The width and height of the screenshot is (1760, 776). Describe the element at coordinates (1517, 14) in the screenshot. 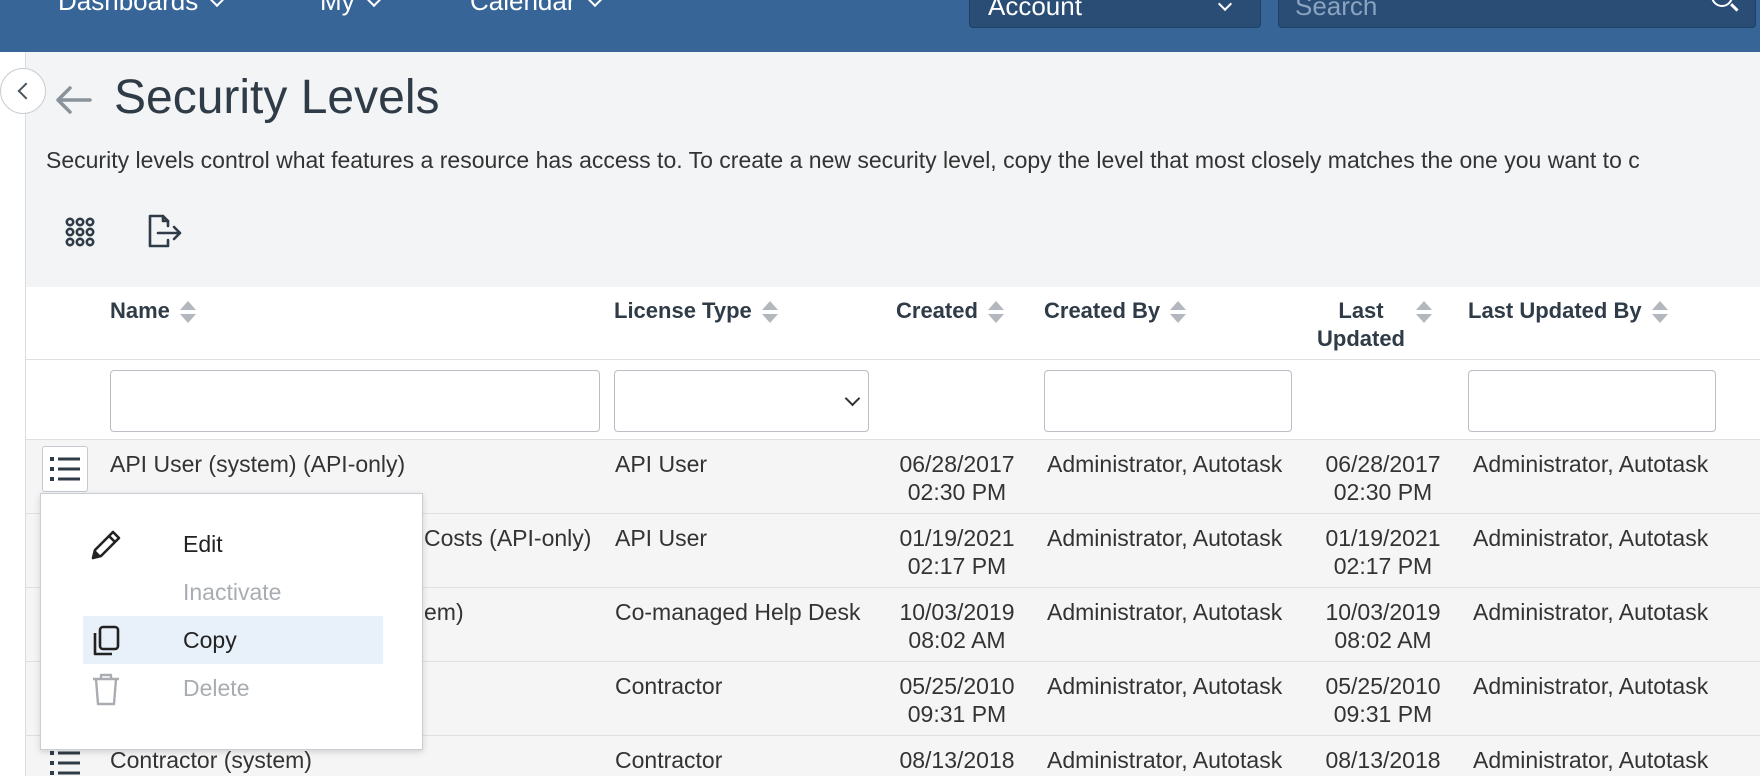

I see `search-input: Search` at that location.